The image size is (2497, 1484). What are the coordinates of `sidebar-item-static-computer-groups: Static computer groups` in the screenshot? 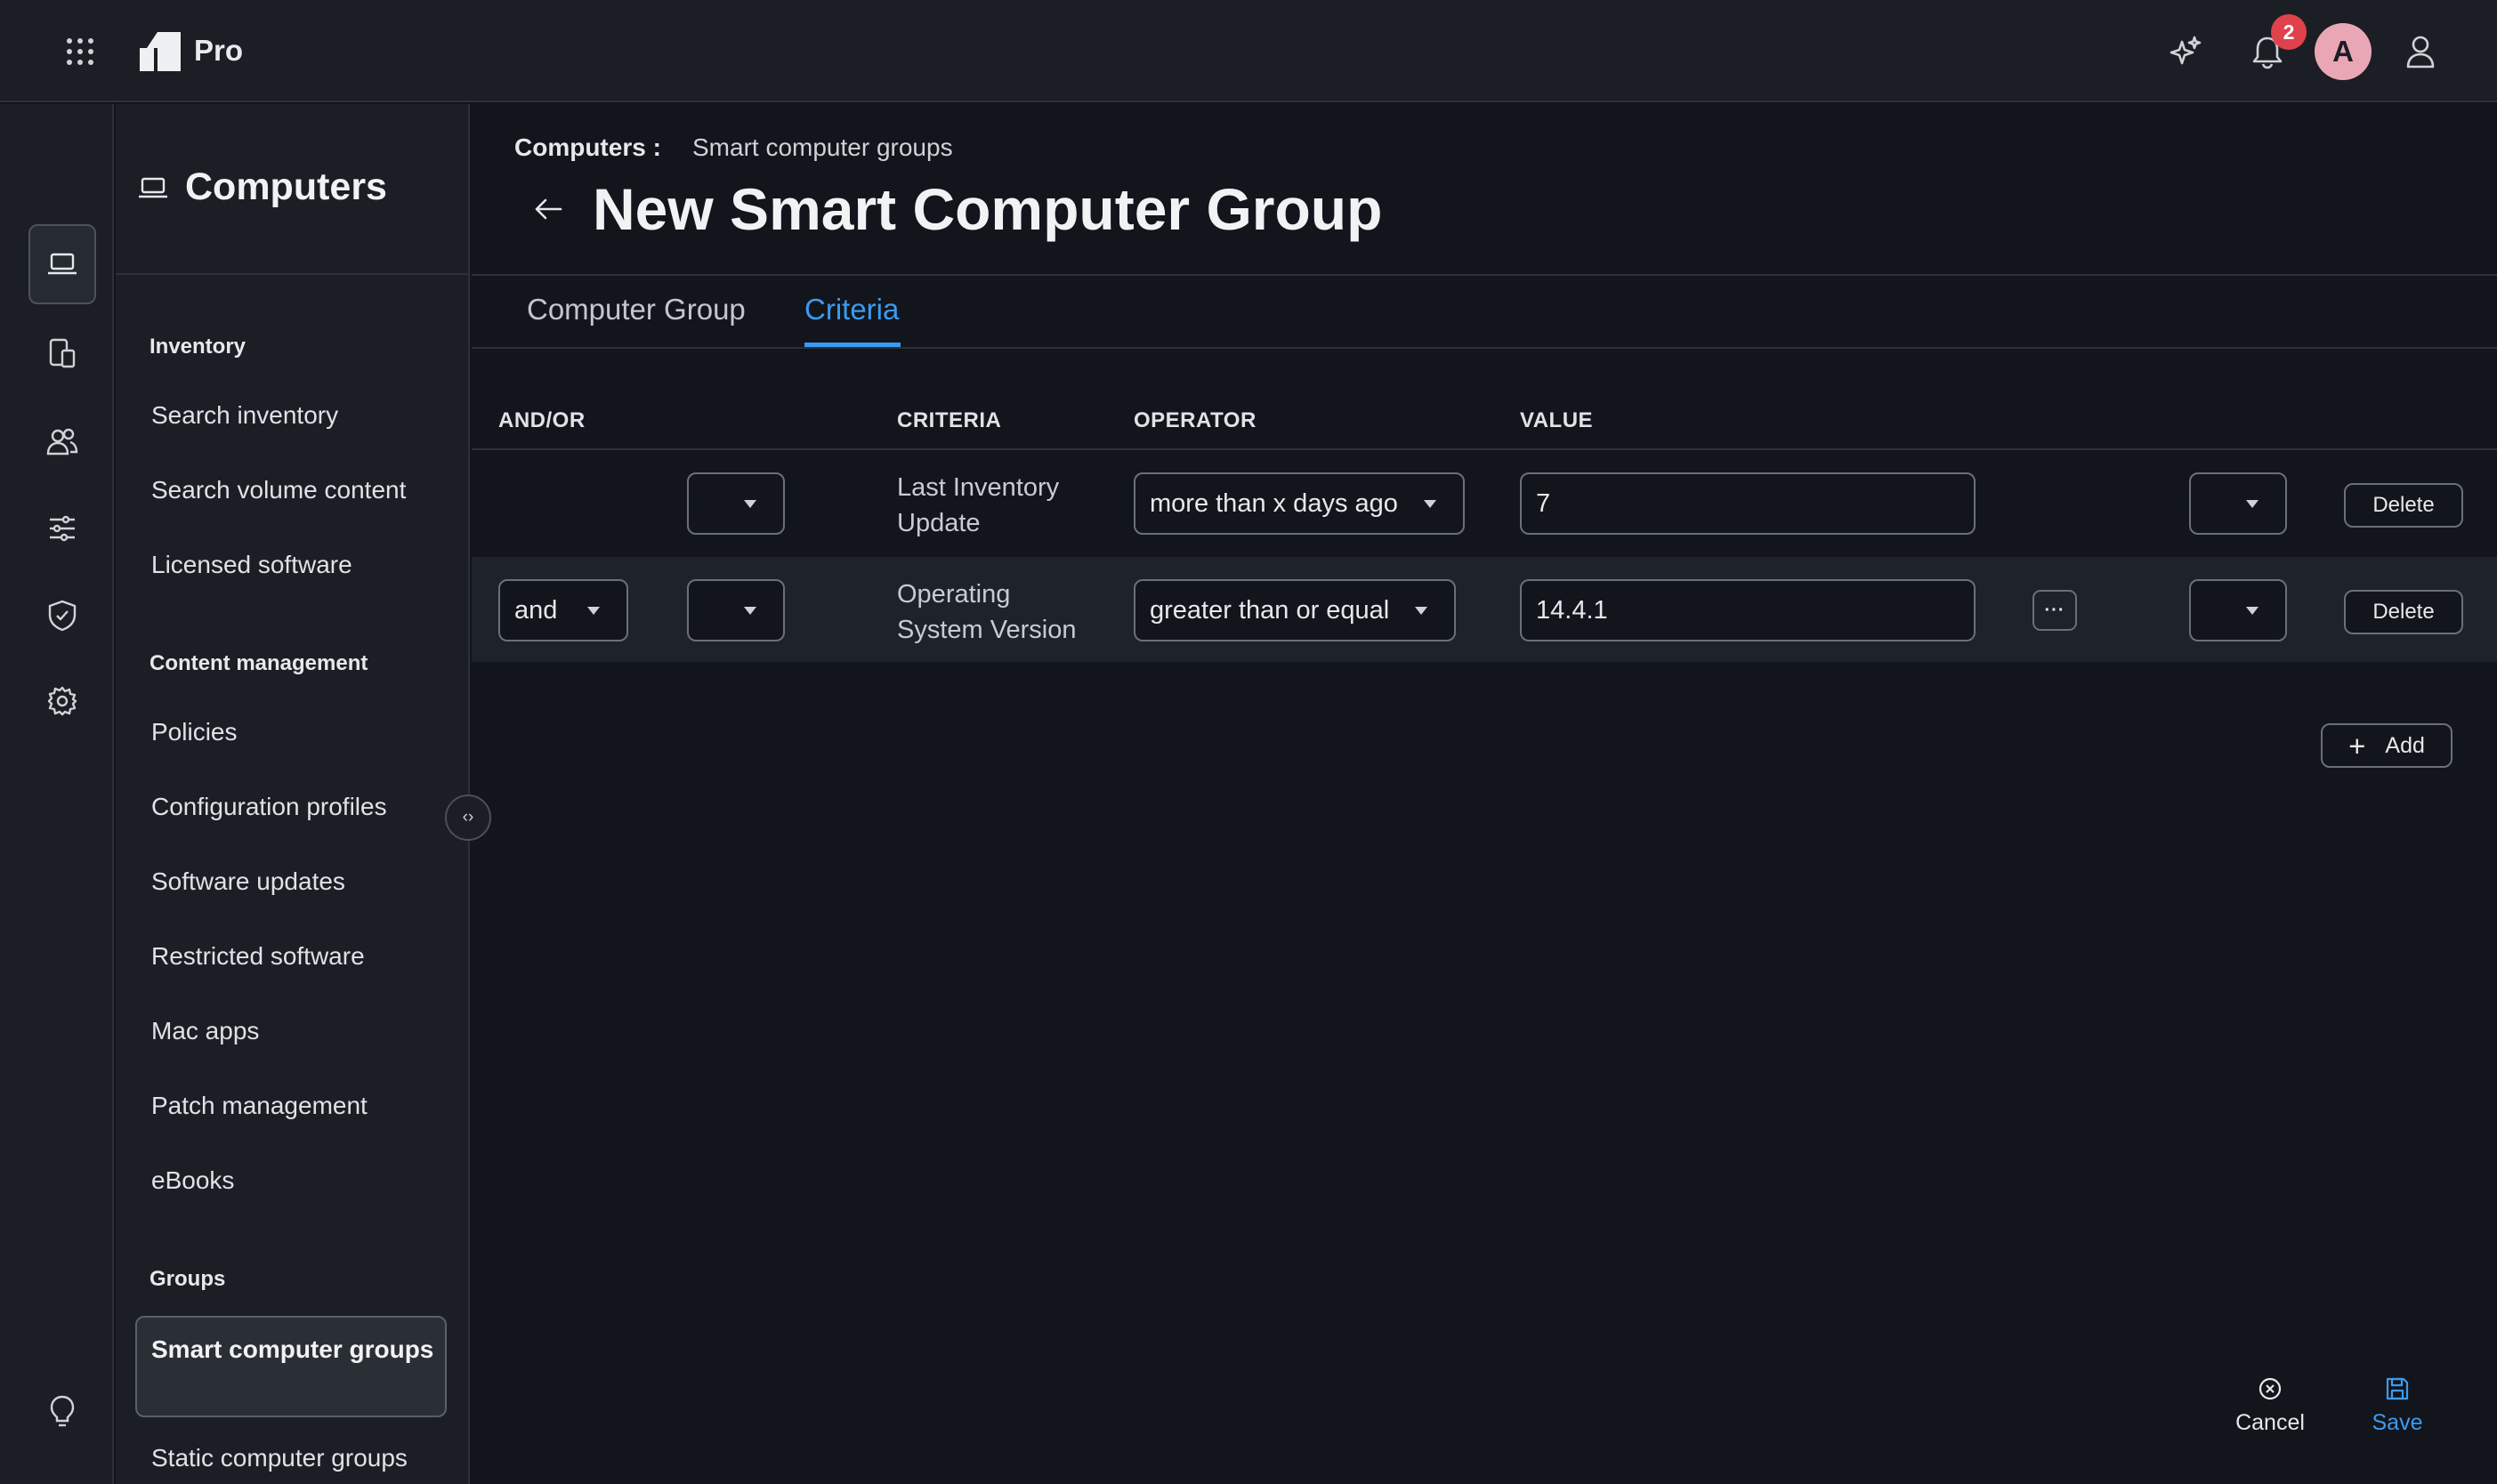 It's located at (280, 1458).